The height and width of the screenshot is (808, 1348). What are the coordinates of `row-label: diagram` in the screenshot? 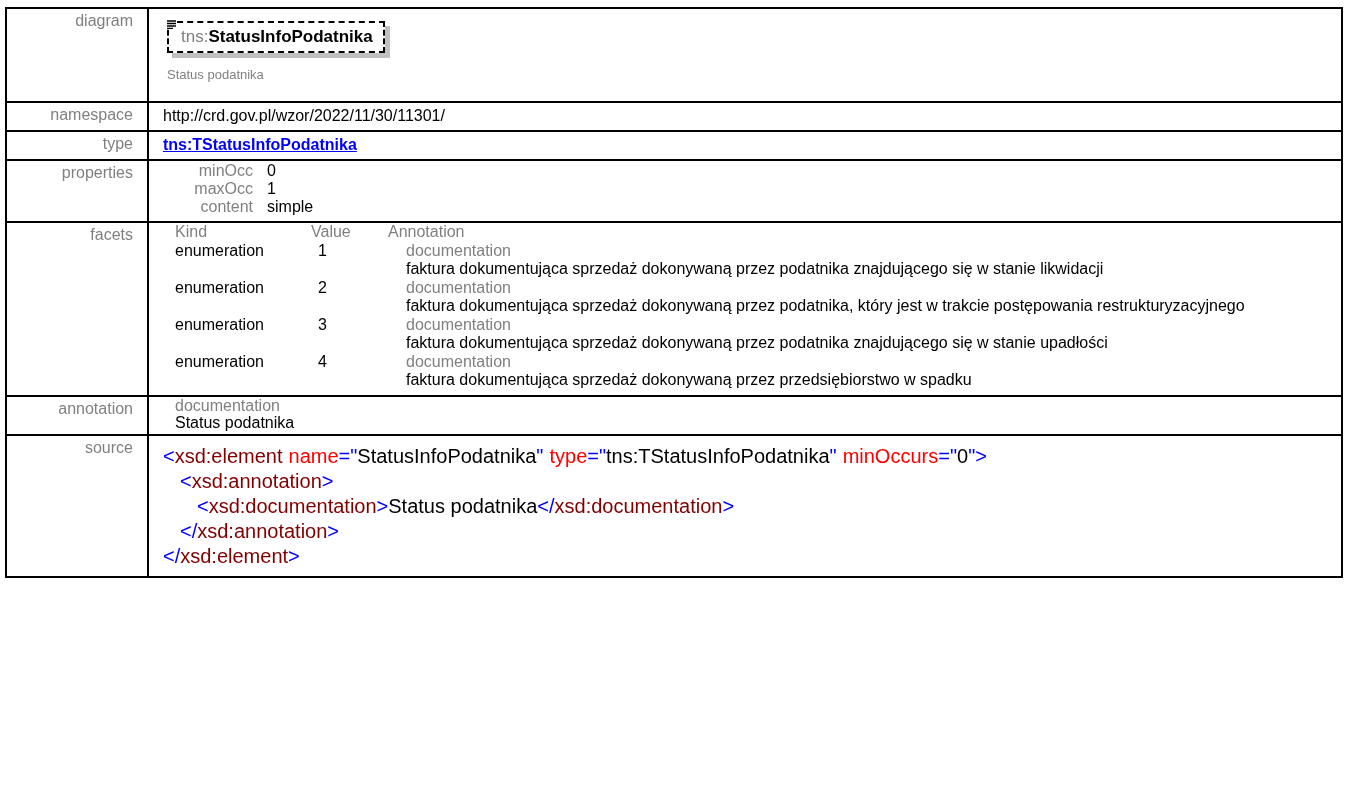 It's located at (104, 20).